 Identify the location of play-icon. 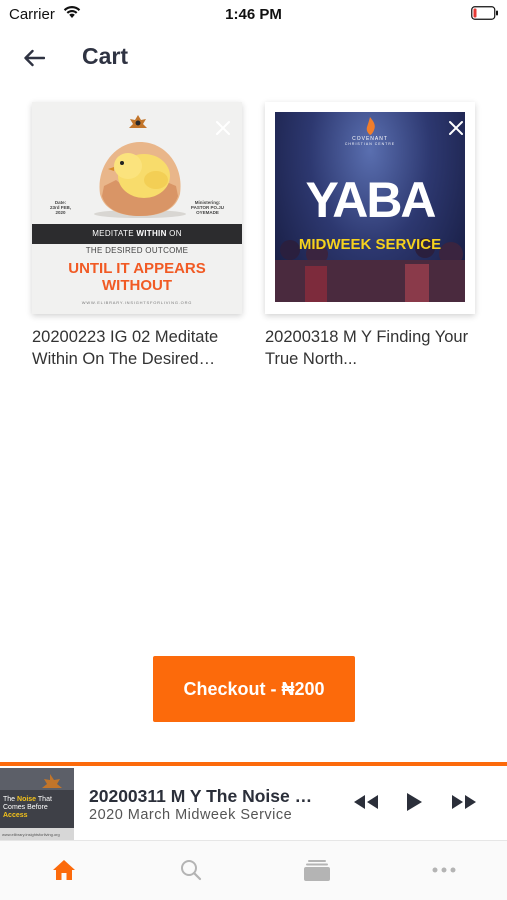
(414, 802).